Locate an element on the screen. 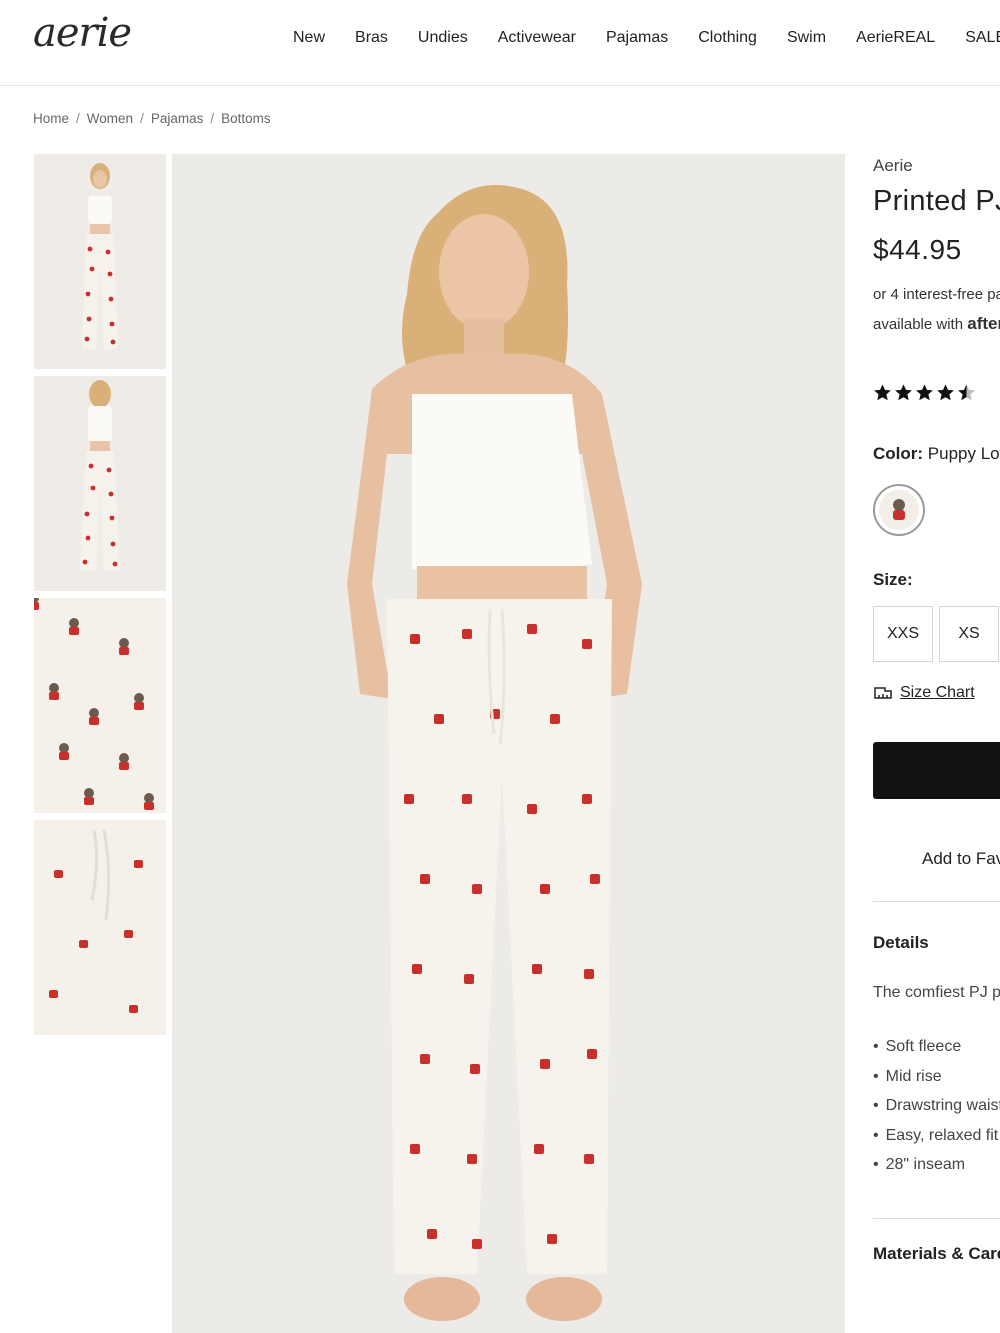 This screenshot has width=1000, height=1333. breadcrumb: Home / Women / Pajamas / Bottoms is located at coordinates (152, 118).